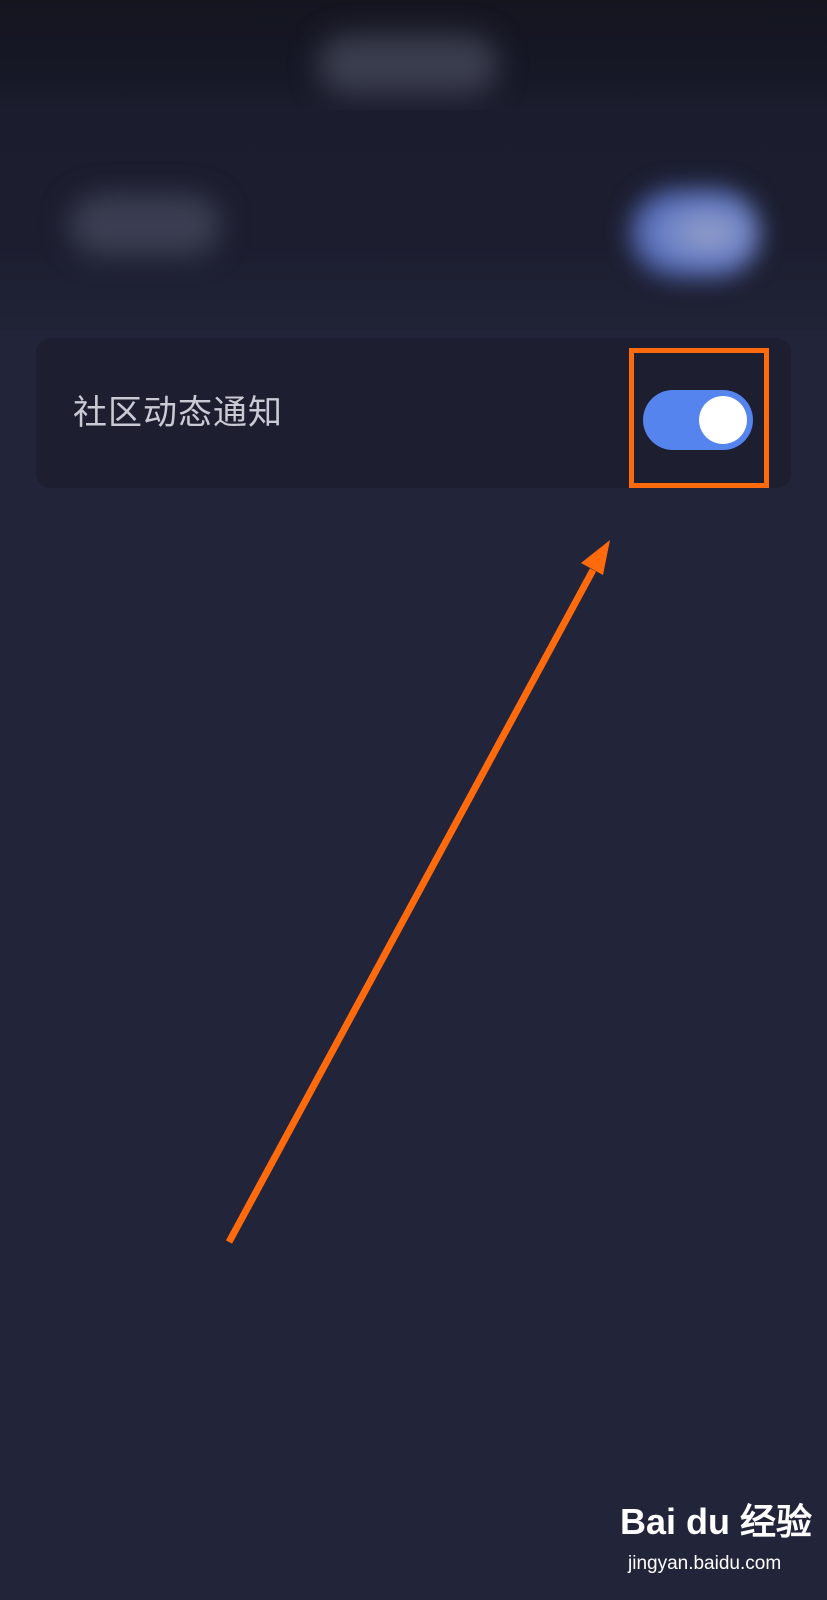 This screenshot has width=827, height=1600. Describe the element at coordinates (408, 65) in the screenshot. I see `blurred-title` at that location.